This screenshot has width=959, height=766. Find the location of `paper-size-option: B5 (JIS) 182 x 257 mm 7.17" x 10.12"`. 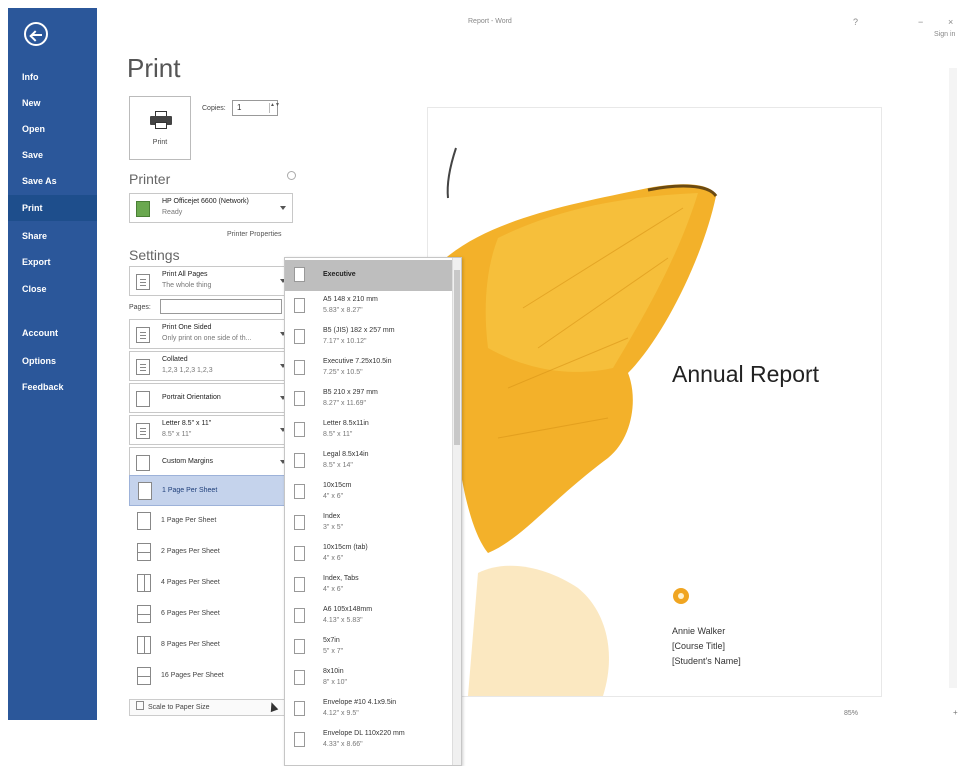

paper-size-option: B5 (JIS) 182 x 257 mm 7.17" x 10.12" is located at coordinates (369, 337).